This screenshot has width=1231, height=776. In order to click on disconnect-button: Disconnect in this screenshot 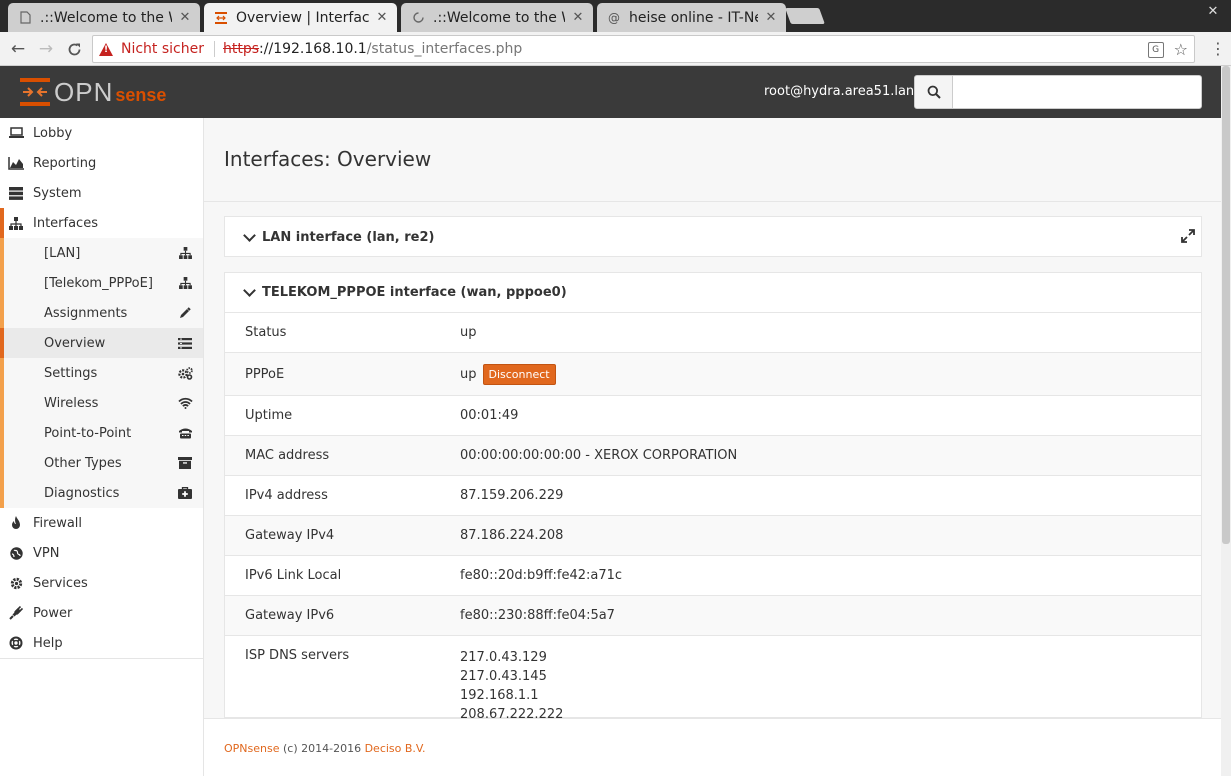, I will do `click(519, 374)`.